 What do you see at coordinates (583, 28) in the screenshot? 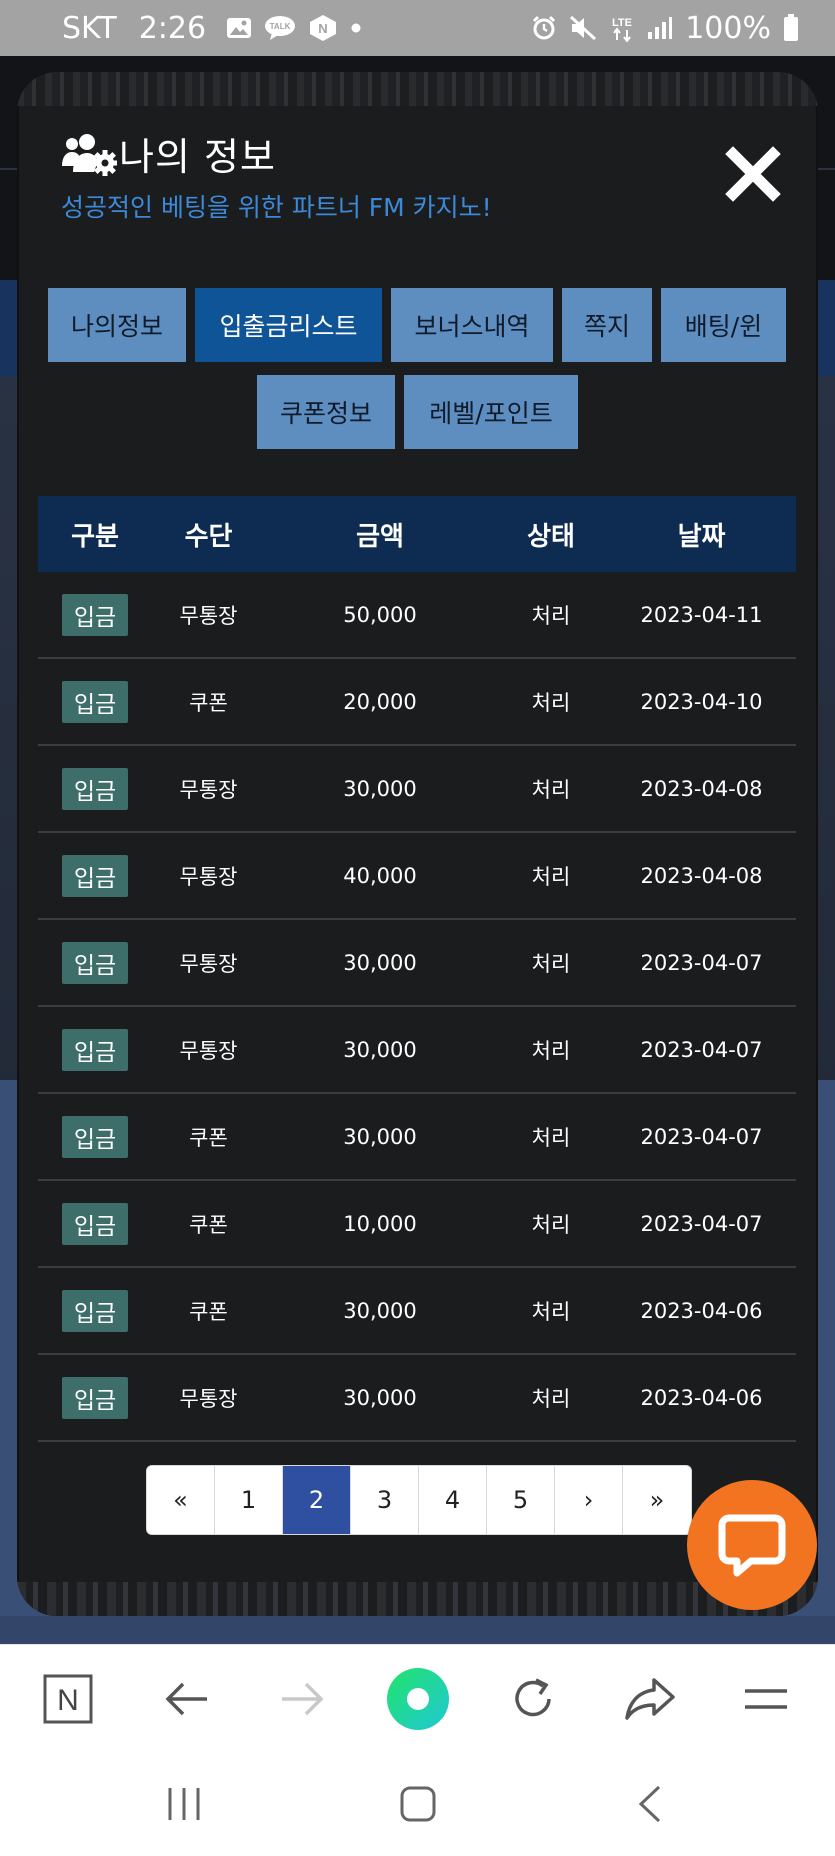
I see `mute-icon` at bounding box center [583, 28].